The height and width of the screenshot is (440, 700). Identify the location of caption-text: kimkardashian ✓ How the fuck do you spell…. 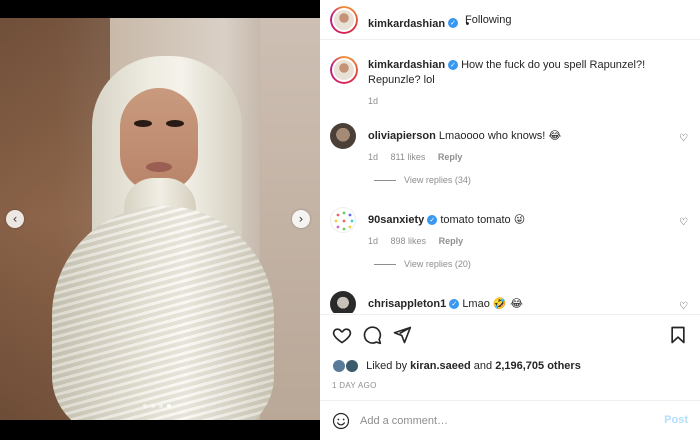
(518, 73).